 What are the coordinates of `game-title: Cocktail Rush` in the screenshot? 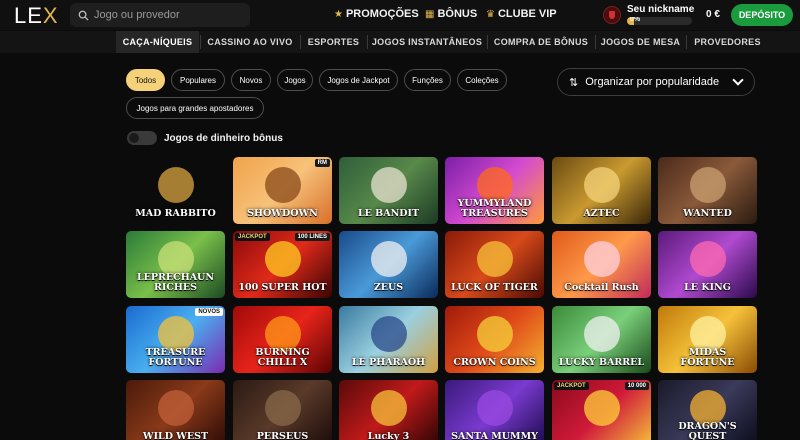 It's located at (601, 287).